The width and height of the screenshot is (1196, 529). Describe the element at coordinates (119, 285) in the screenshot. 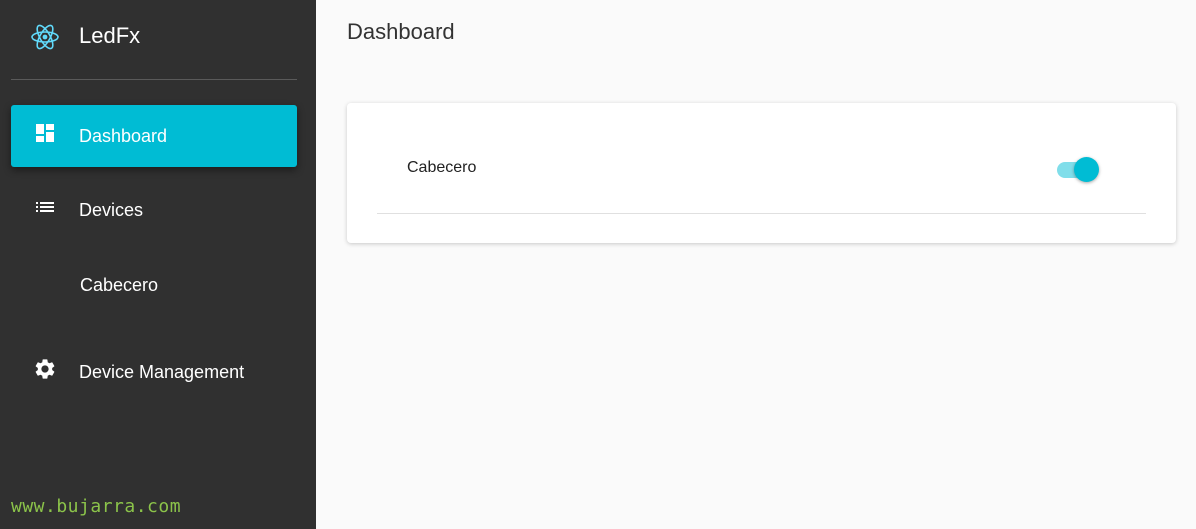

I see `sidebar-item-label: Cabecero` at that location.